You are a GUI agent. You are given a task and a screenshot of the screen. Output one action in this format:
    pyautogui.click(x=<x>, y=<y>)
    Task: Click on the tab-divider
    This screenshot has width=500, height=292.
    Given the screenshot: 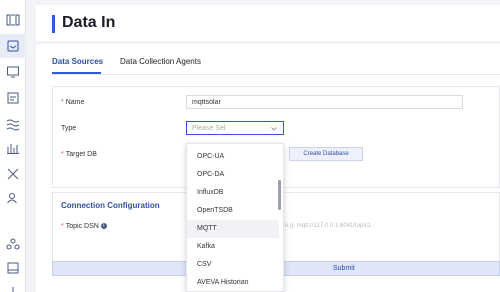 What is the action you would take?
    pyautogui.click(x=276, y=74)
    